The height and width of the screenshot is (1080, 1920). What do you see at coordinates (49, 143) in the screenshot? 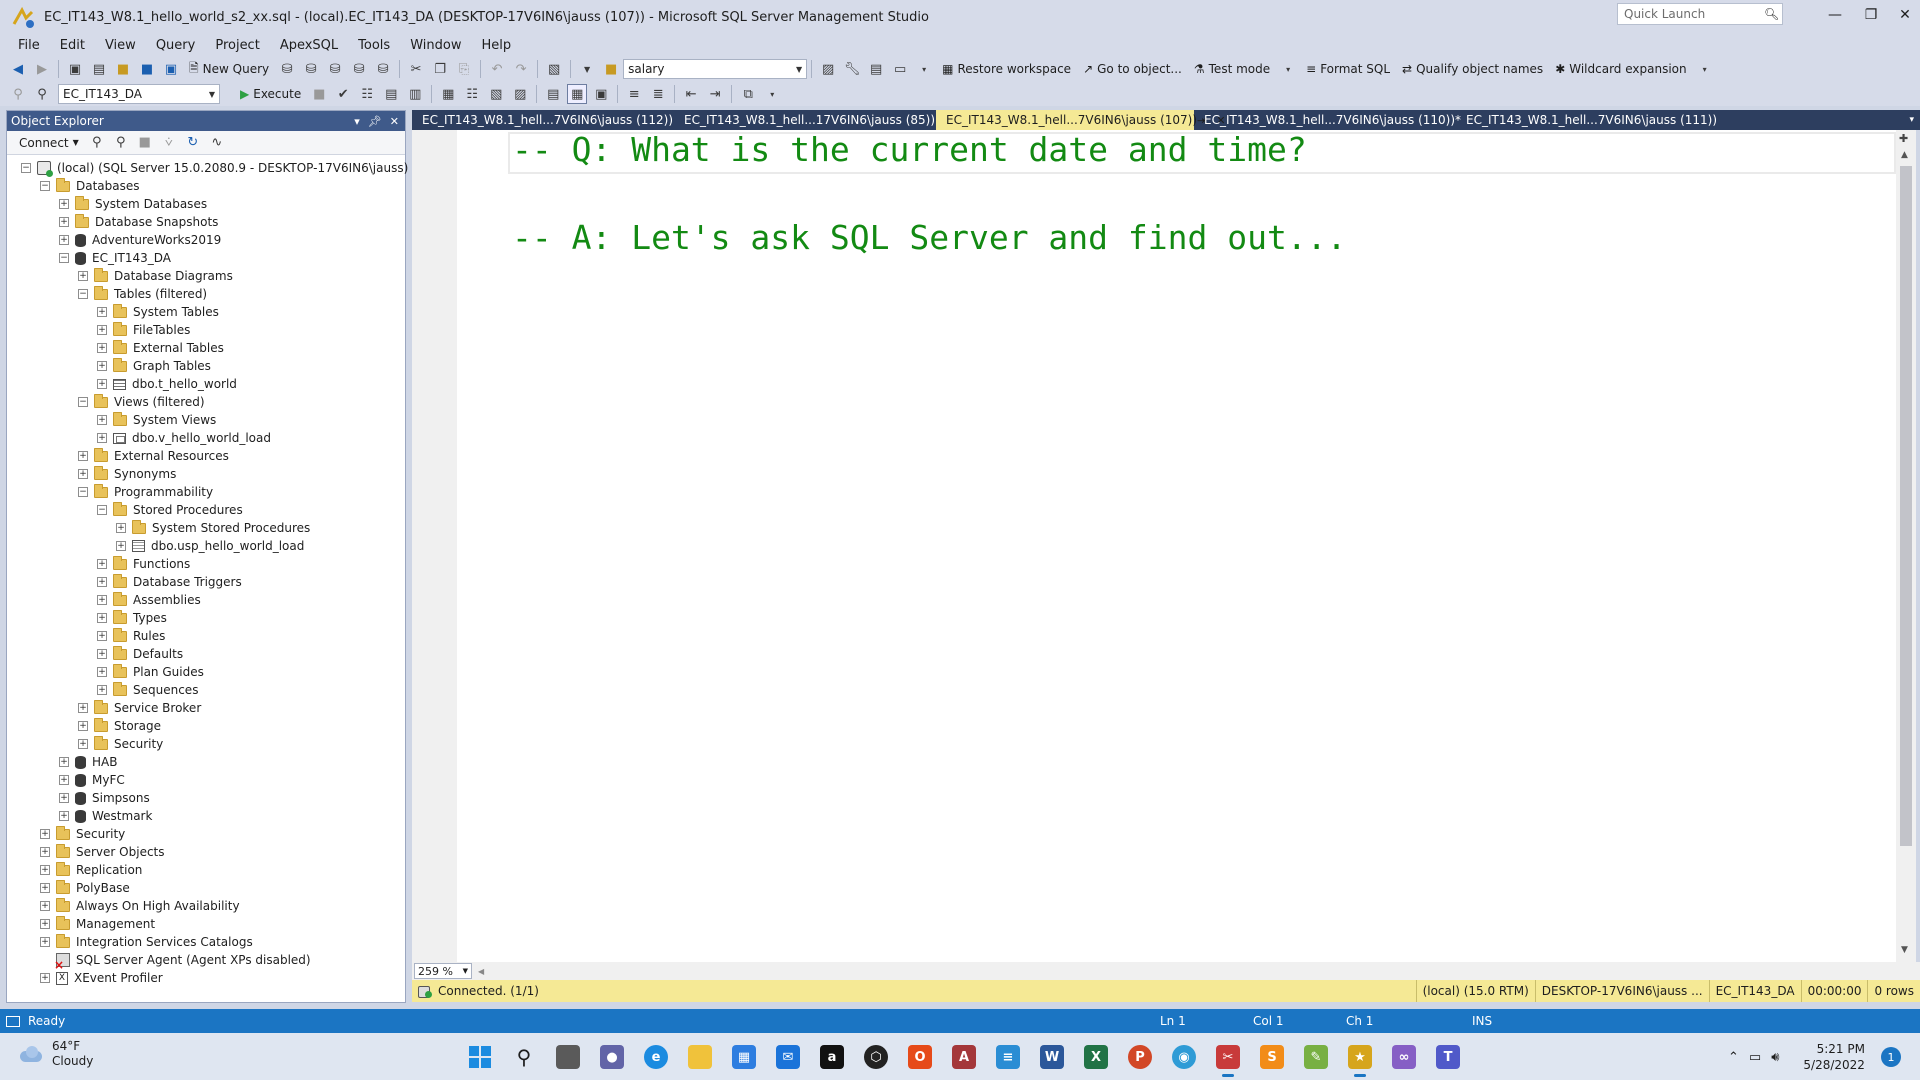
I see `connect-dropdown-button: Connect ▼` at bounding box center [49, 143].